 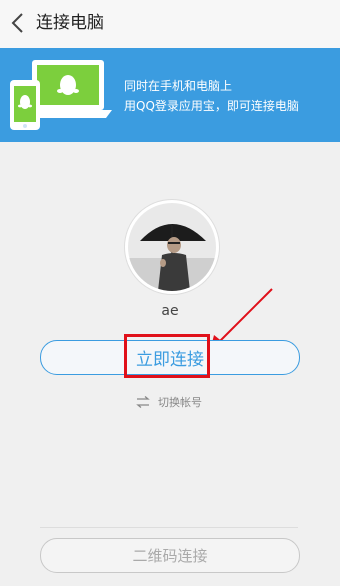 I want to click on annotation-highlight-box, so click(x=167, y=356).